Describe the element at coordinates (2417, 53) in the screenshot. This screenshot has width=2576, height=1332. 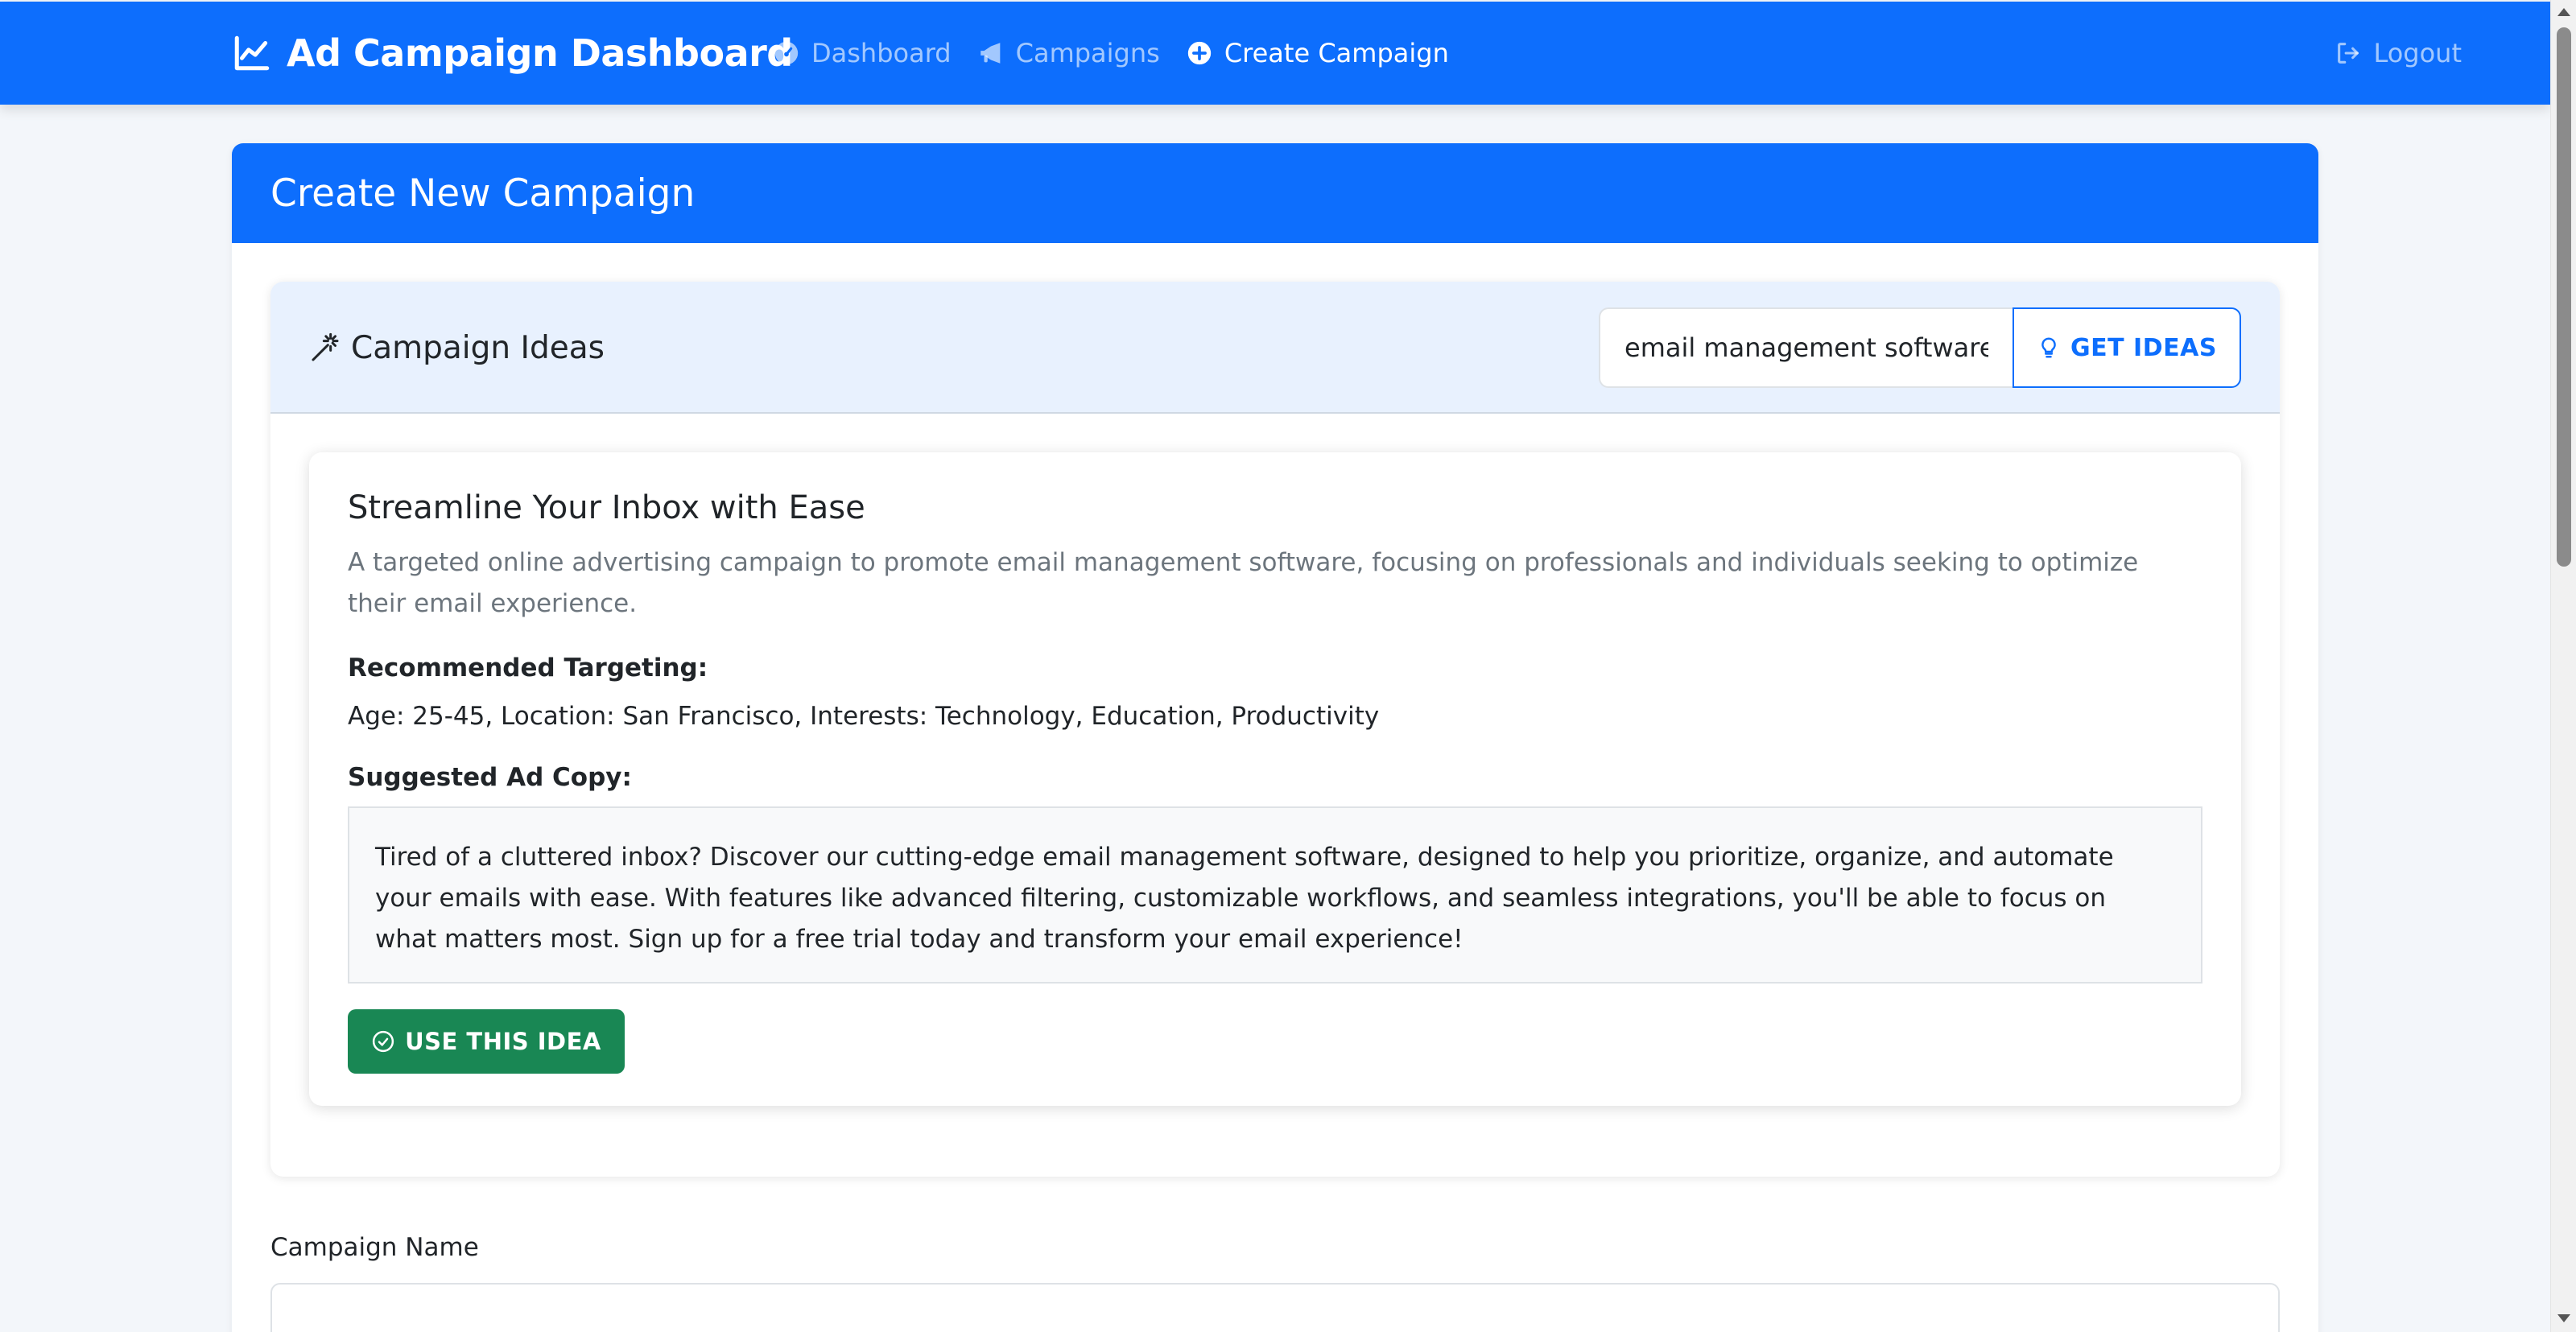
I see `logout-label: Logout` at that location.